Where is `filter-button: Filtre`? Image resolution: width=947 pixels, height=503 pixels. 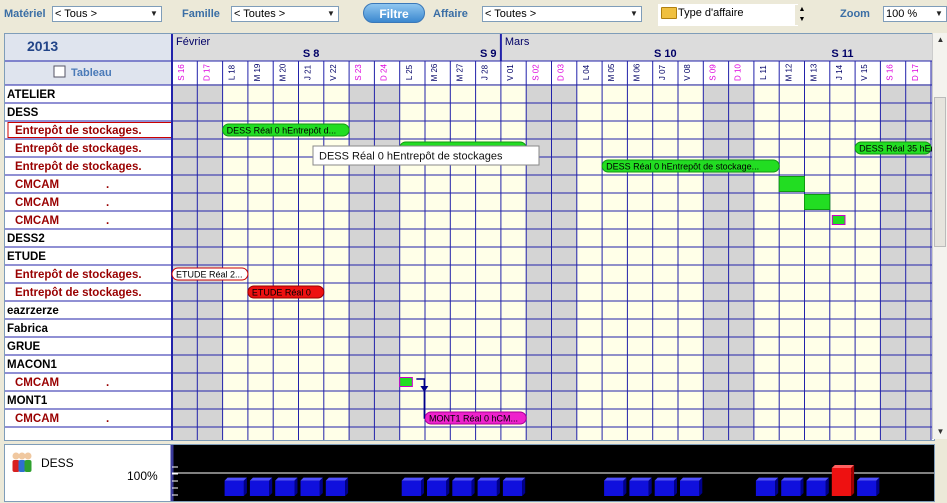 filter-button: Filtre is located at coordinates (394, 13).